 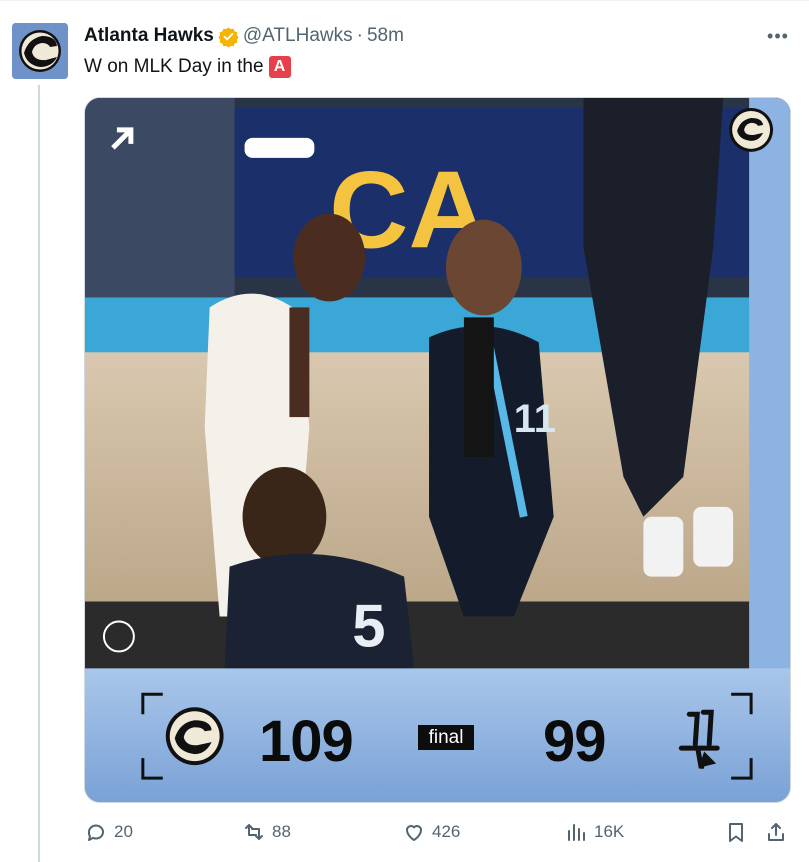 What do you see at coordinates (279, 67) in the screenshot?
I see `red-a-badge: A` at bounding box center [279, 67].